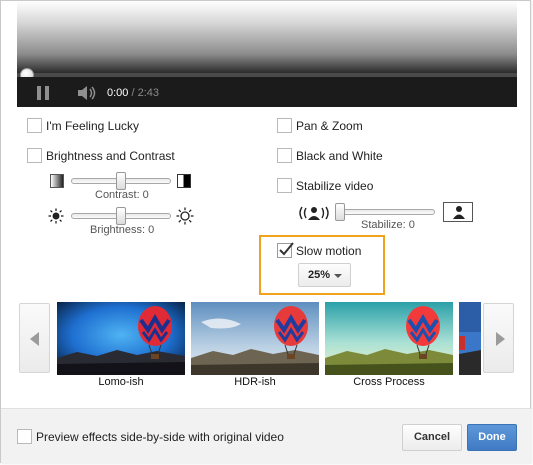  What do you see at coordinates (334, 186) in the screenshot?
I see `stabilize-label: Stabilize video` at bounding box center [334, 186].